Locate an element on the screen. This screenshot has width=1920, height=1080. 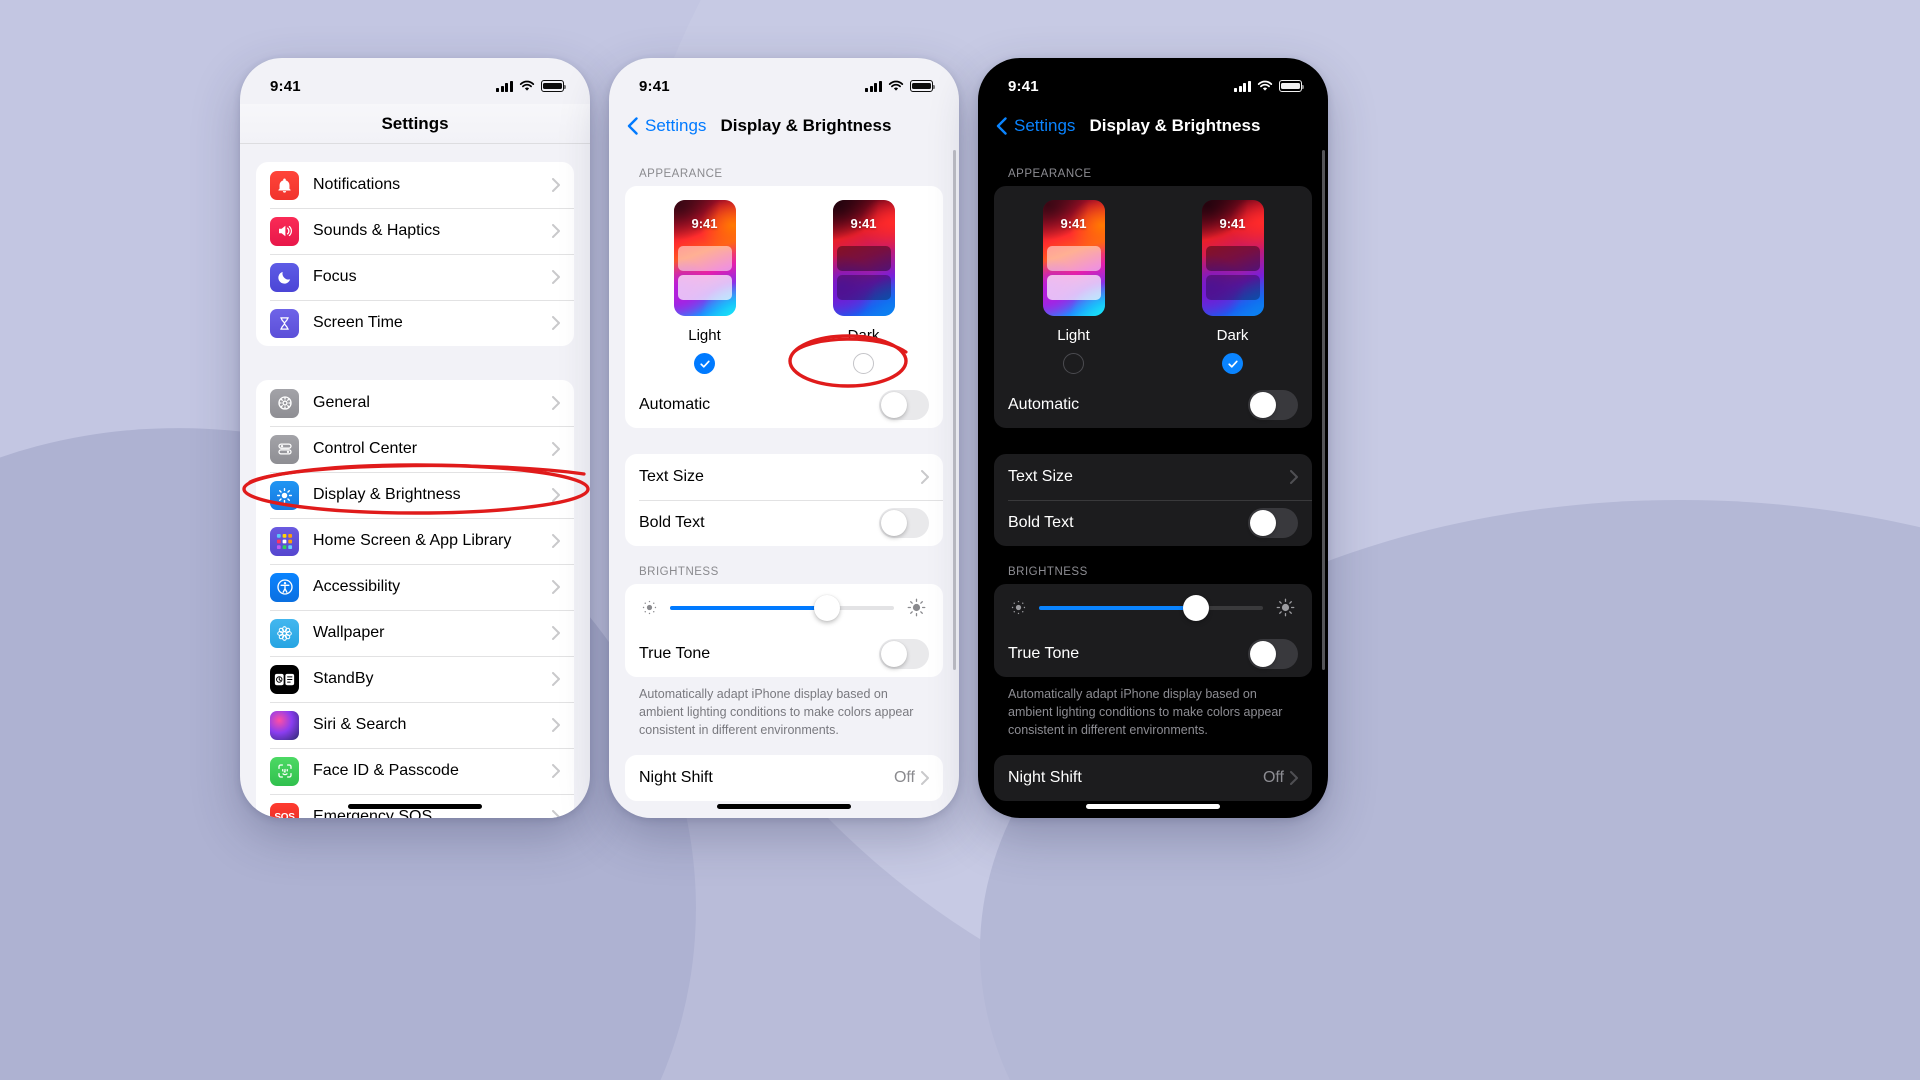
light-radio-selected is located at coordinates (704, 363).